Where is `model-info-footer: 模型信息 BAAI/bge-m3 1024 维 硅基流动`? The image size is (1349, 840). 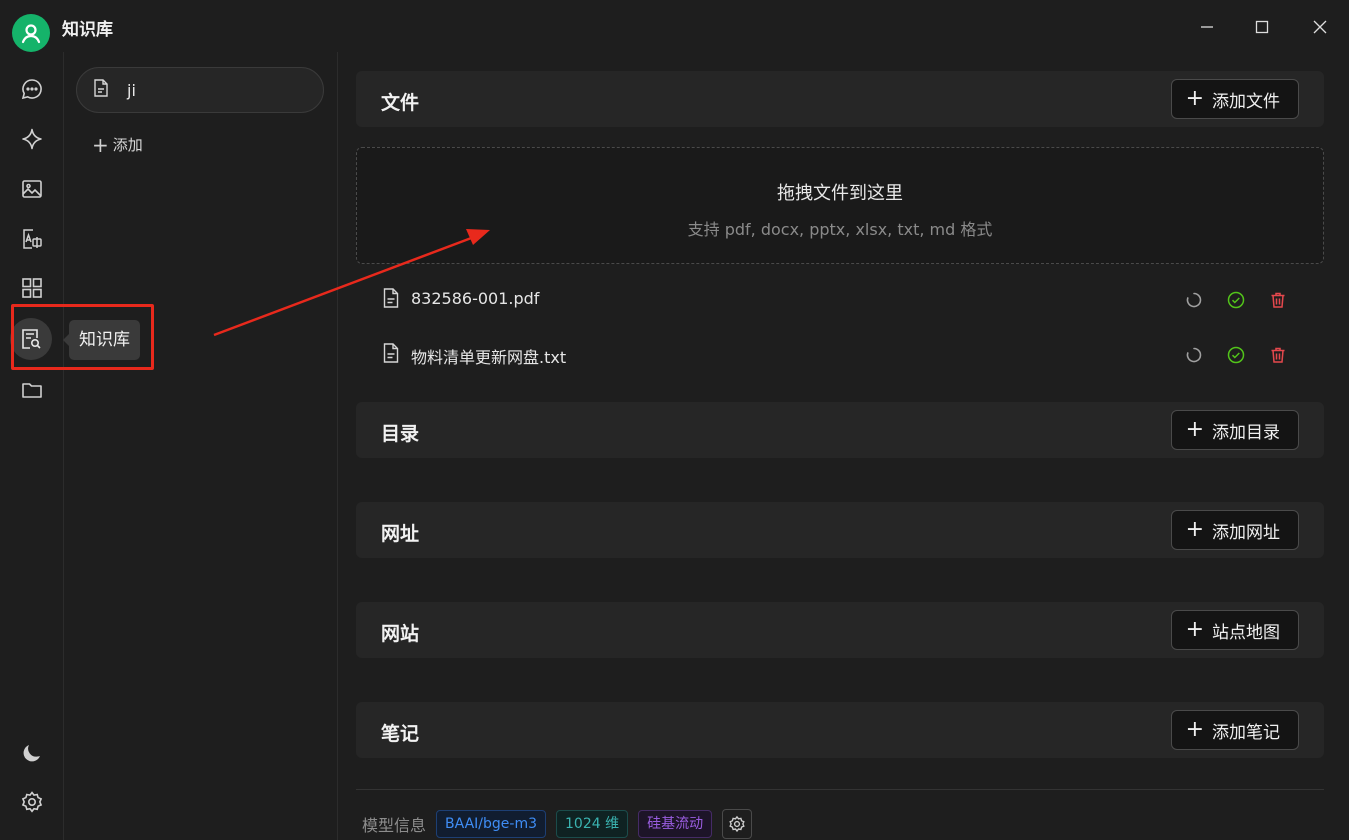
model-info-footer: 模型信息 BAAI/bge-m3 1024 维 硅基流动 is located at coordinates (557, 824).